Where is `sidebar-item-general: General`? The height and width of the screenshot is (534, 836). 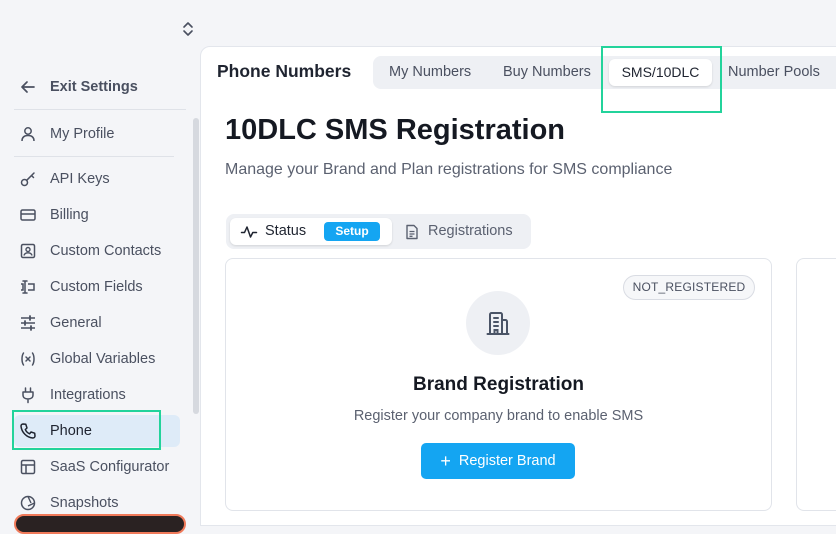
sidebar-item-general: General is located at coordinates (97, 323).